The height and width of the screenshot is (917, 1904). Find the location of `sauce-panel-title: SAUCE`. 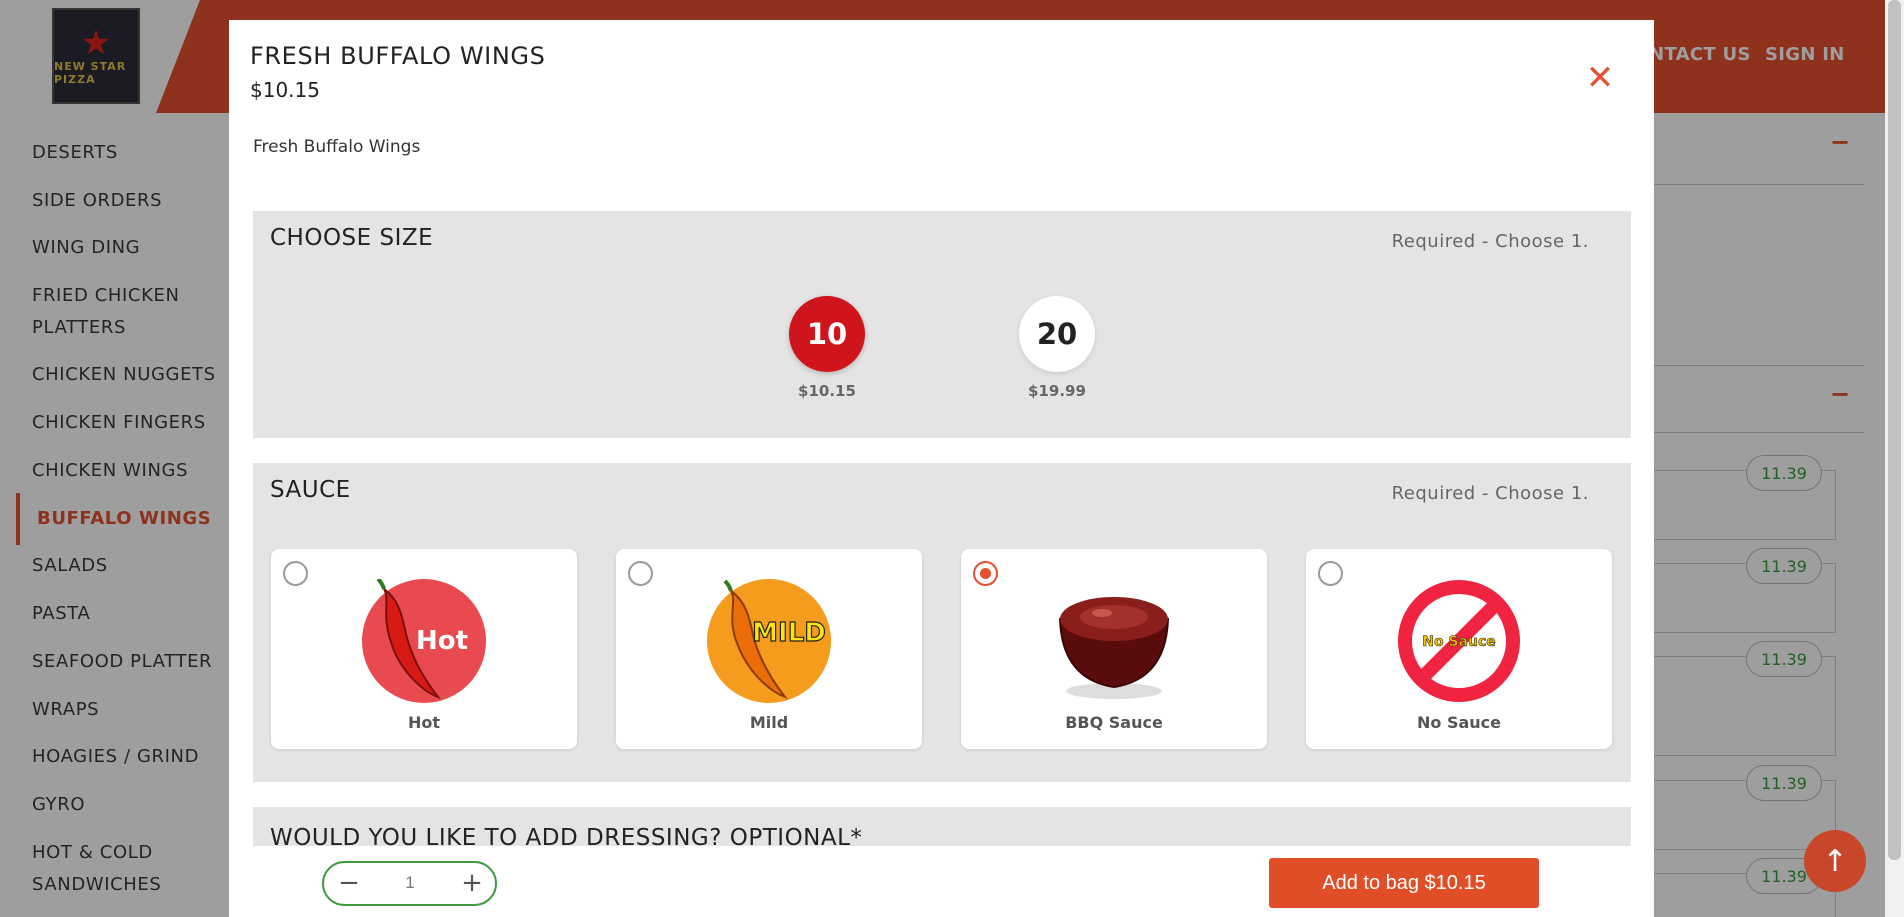

sauce-panel-title: SAUCE is located at coordinates (310, 490).